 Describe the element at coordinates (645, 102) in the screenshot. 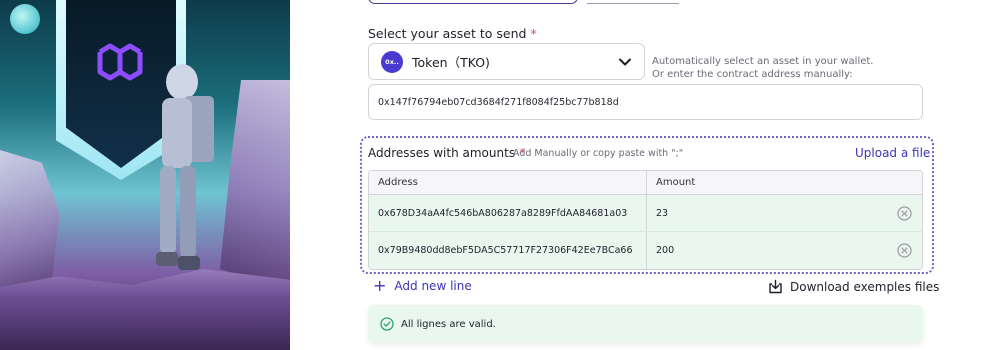

I see `contract-address-input` at that location.